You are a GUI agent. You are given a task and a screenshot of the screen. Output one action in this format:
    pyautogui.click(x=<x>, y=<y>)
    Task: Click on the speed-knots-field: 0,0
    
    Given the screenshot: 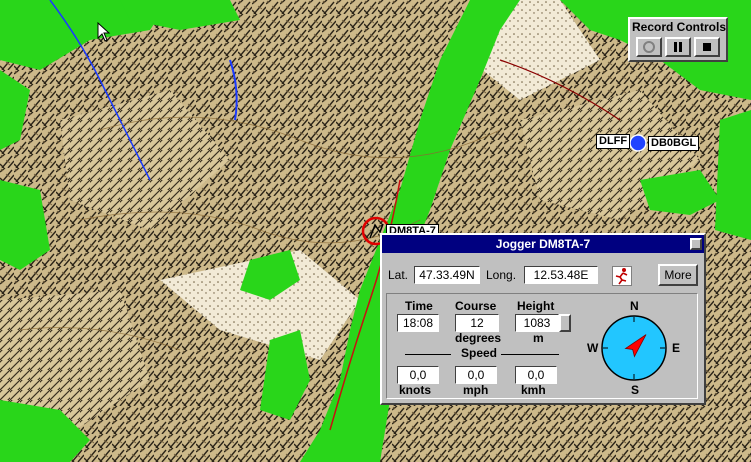 What is the action you would take?
    pyautogui.click(x=418, y=375)
    